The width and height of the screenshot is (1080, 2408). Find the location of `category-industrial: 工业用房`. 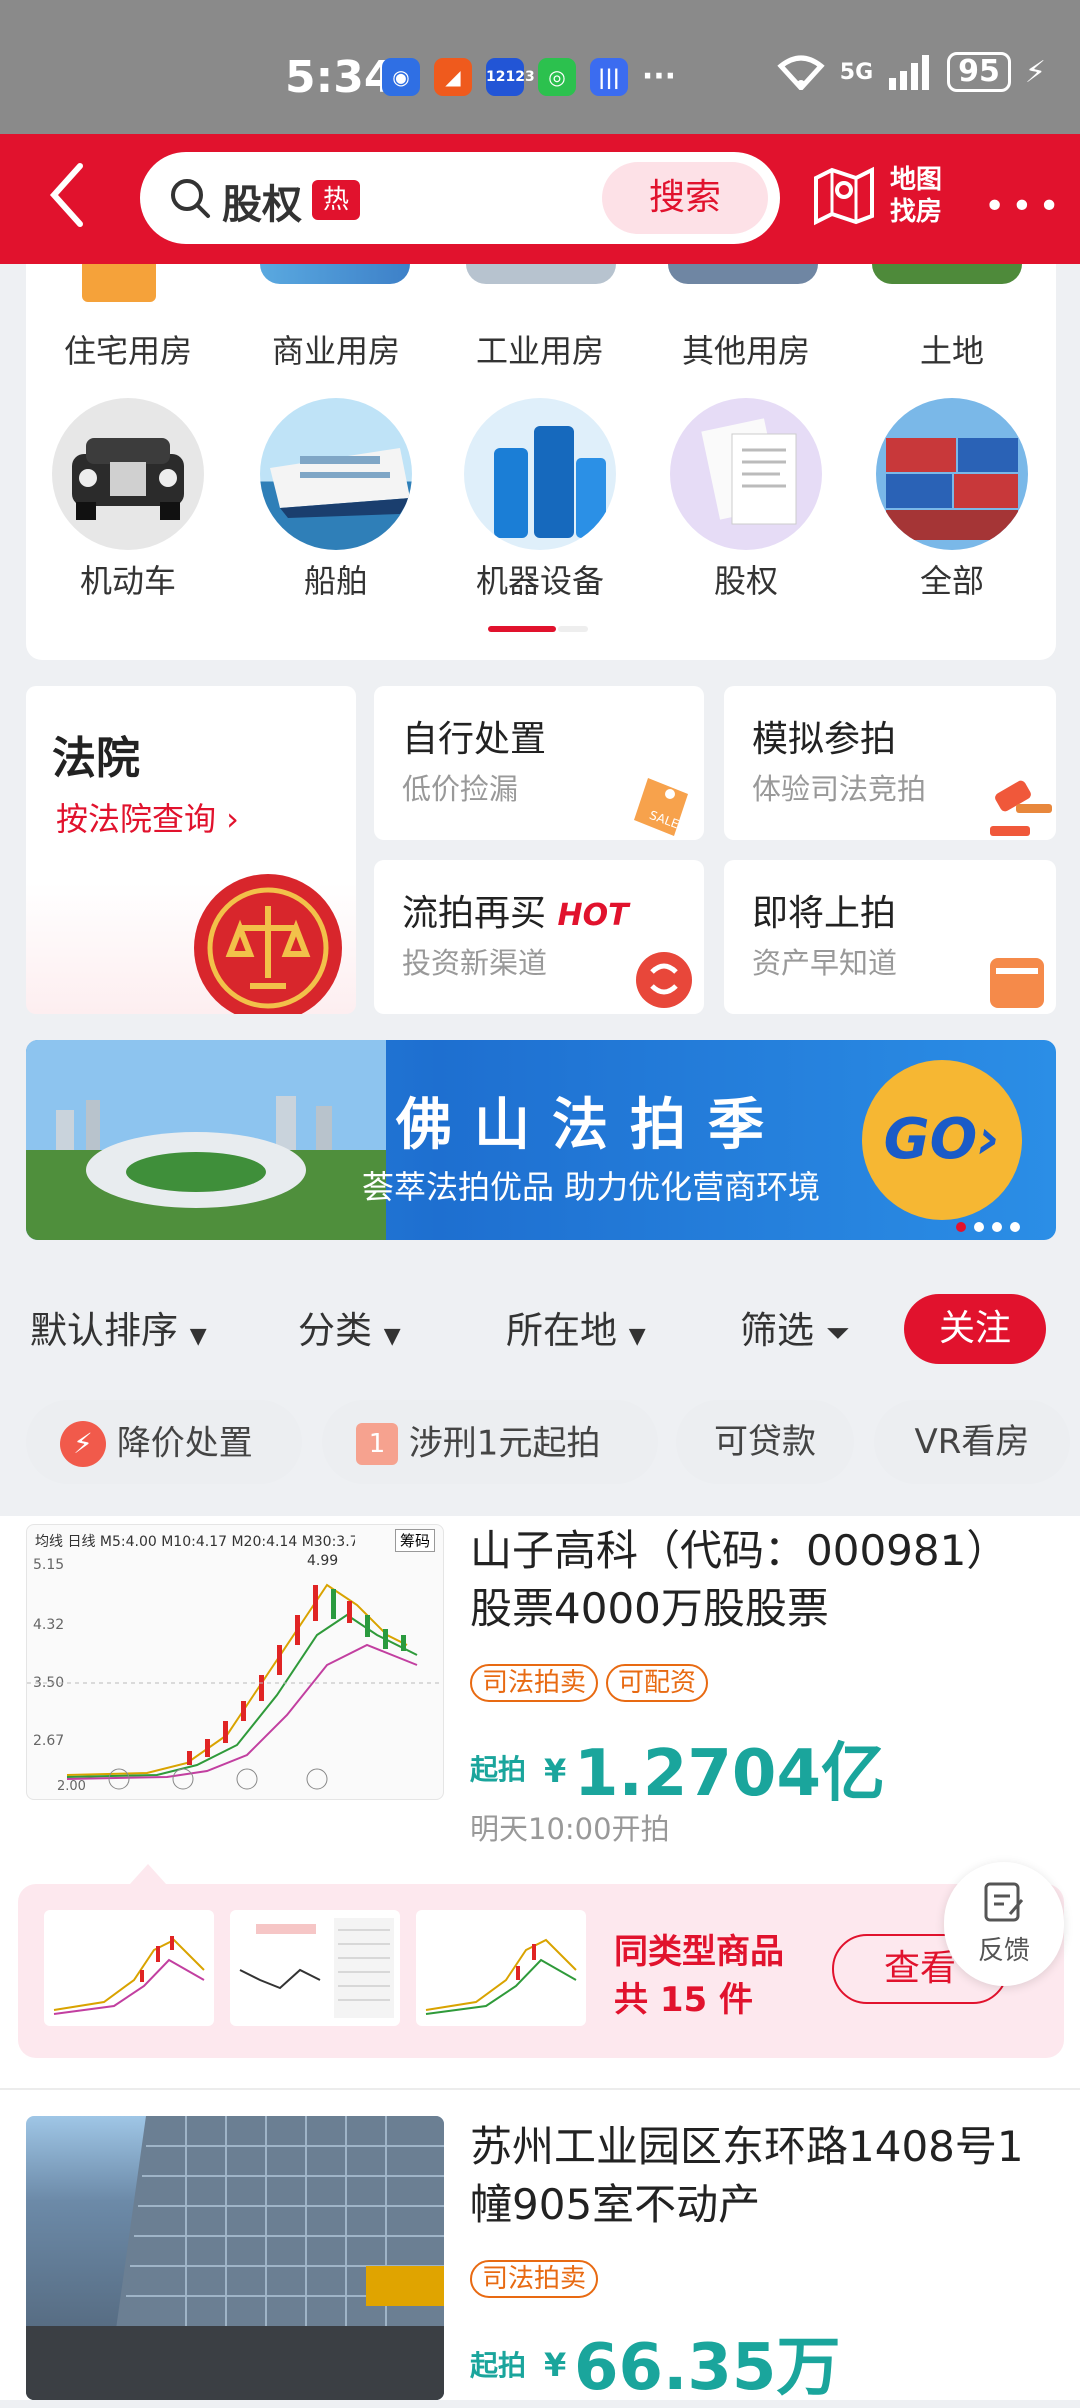

category-industrial: 工业用房 is located at coordinates (540, 349).